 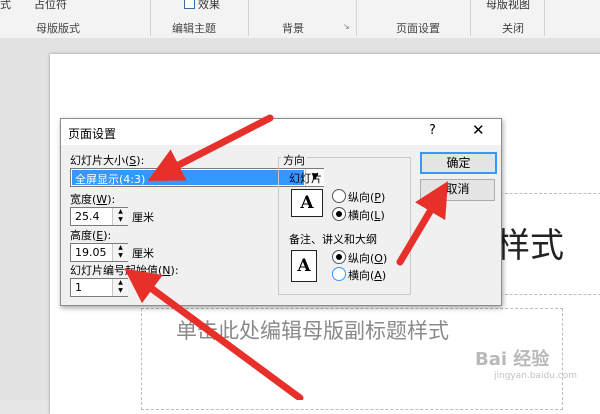 What do you see at coordinates (214, 334) in the screenshot?
I see `arrow-to-start-number` at bounding box center [214, 334].